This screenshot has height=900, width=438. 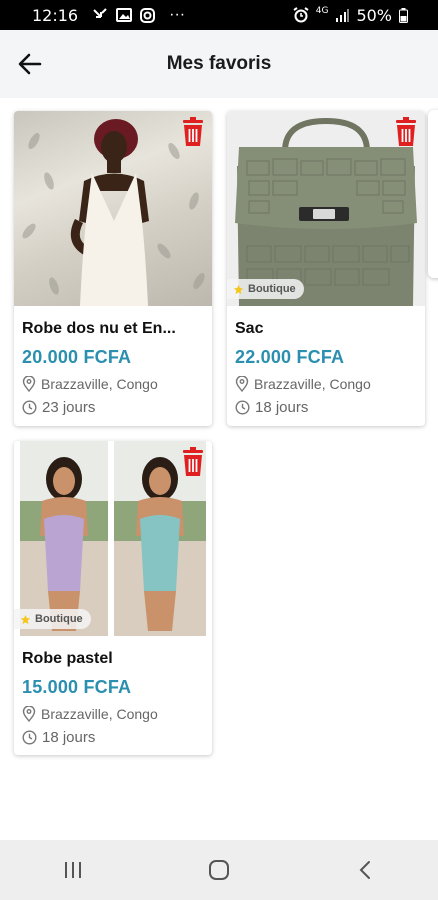 What do you see at coordinates (374, 15) in the screenshot?
I see `battery-percent: 50%` at bounding box center [374, 15].